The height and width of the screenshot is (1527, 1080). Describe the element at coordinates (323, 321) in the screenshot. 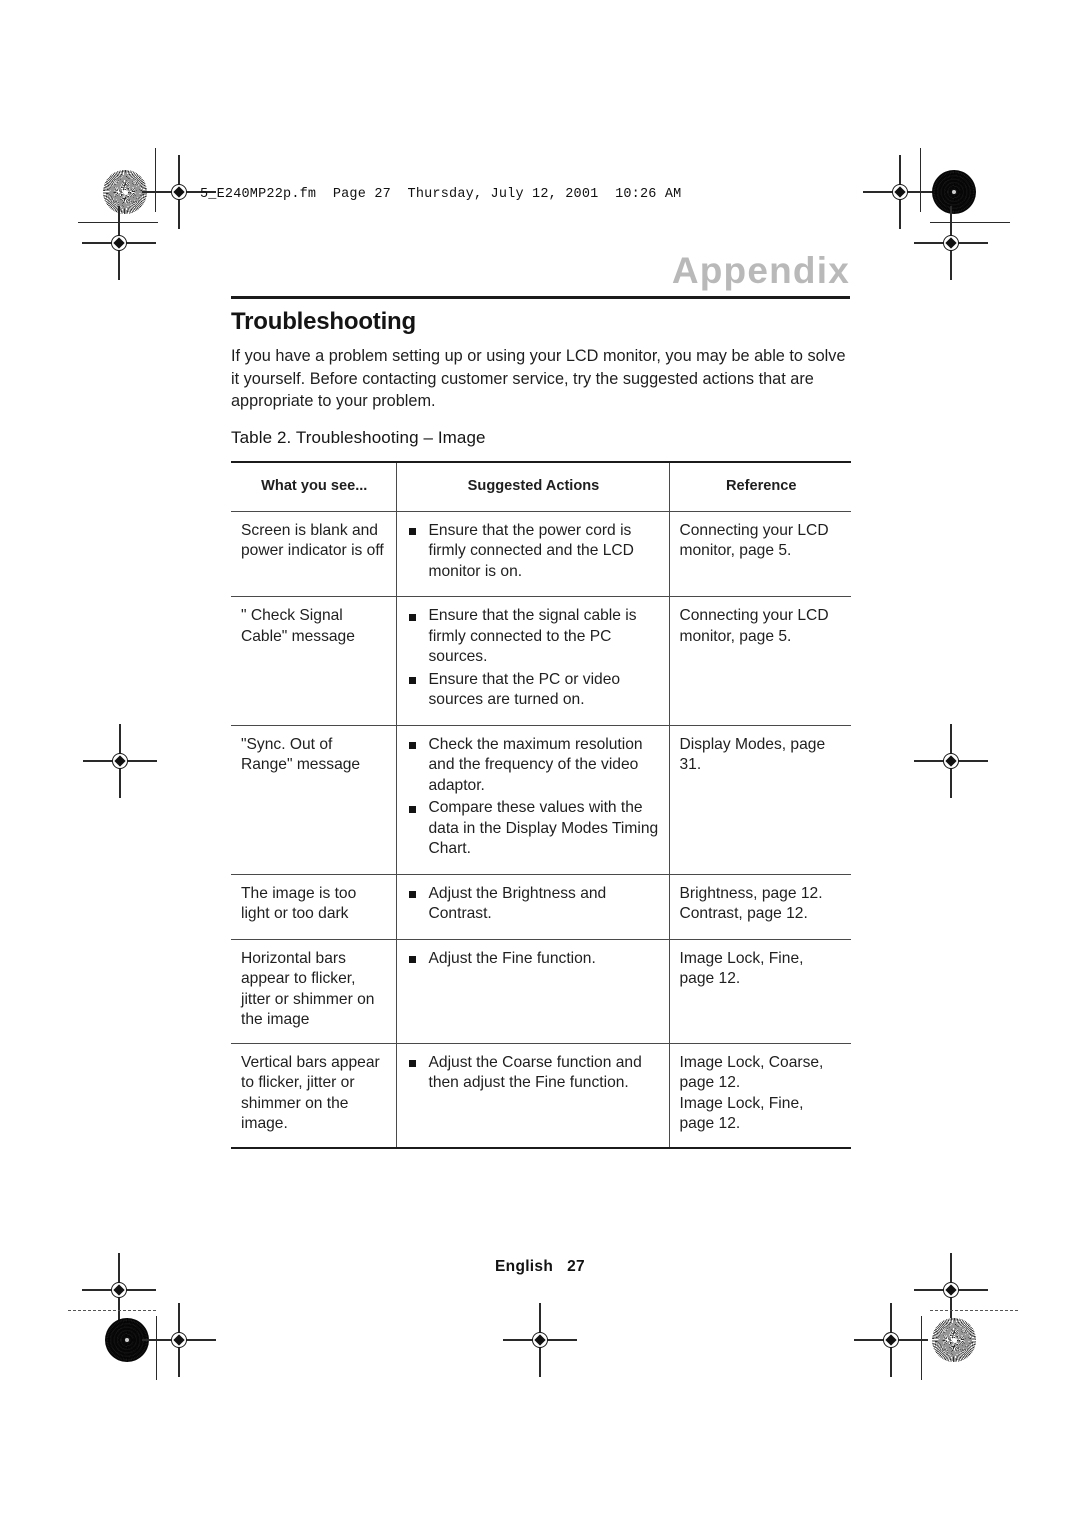

I see `page-title: Troubleshooting` at that location.